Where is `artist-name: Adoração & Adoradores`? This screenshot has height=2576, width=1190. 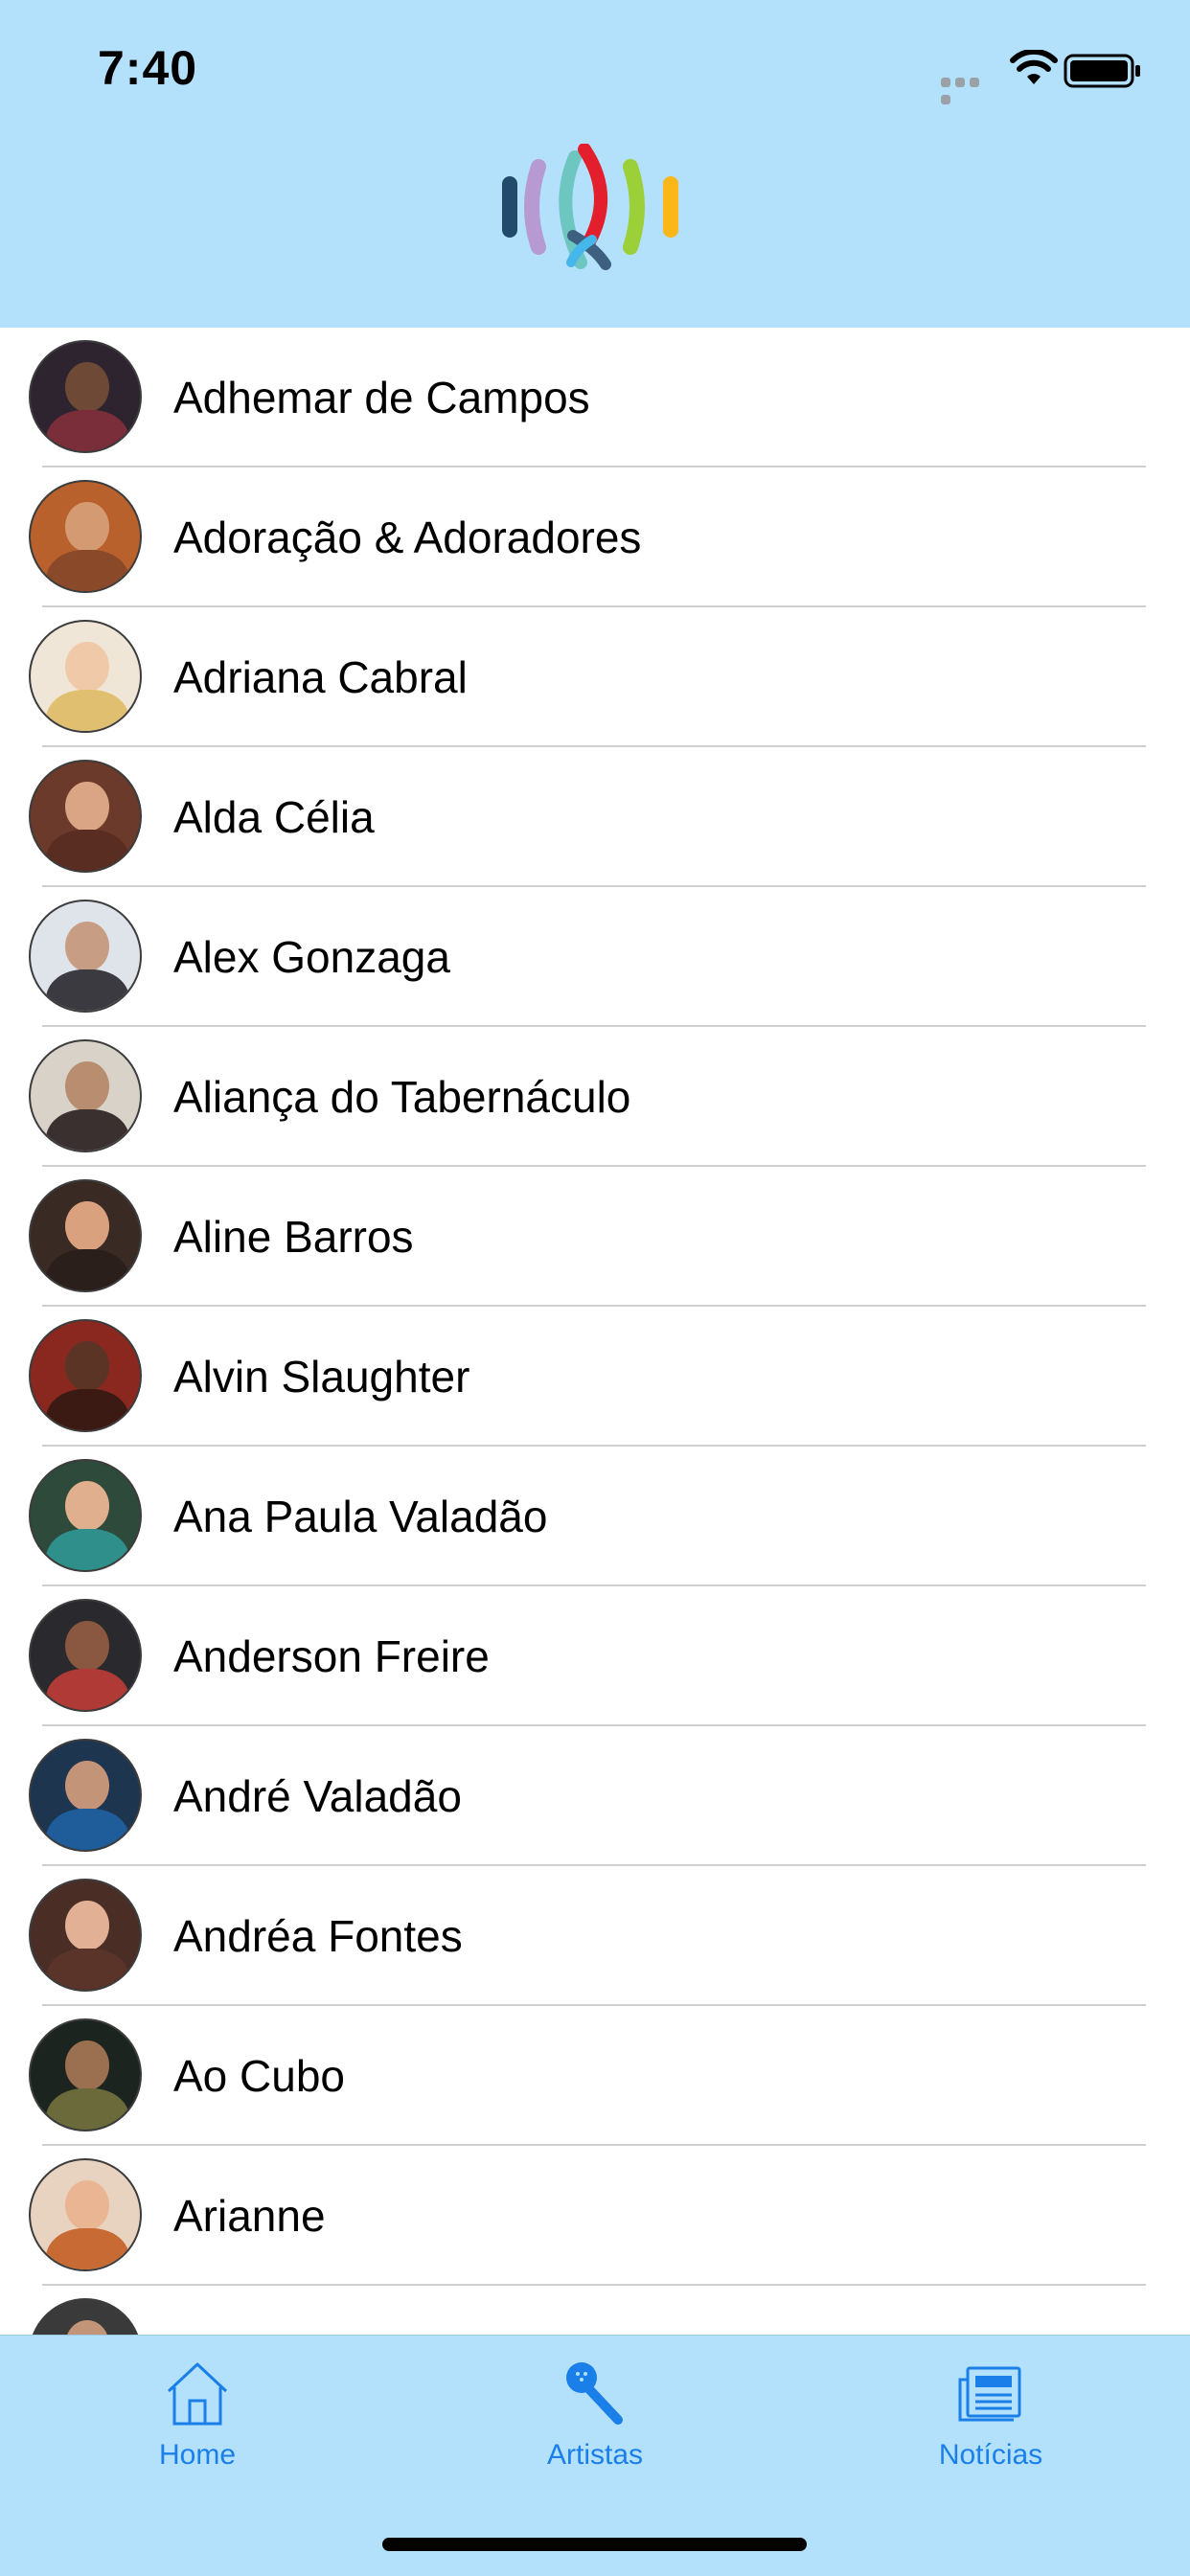 artist-name: Adoração & Adoradores is located at coordinates (408, 537).